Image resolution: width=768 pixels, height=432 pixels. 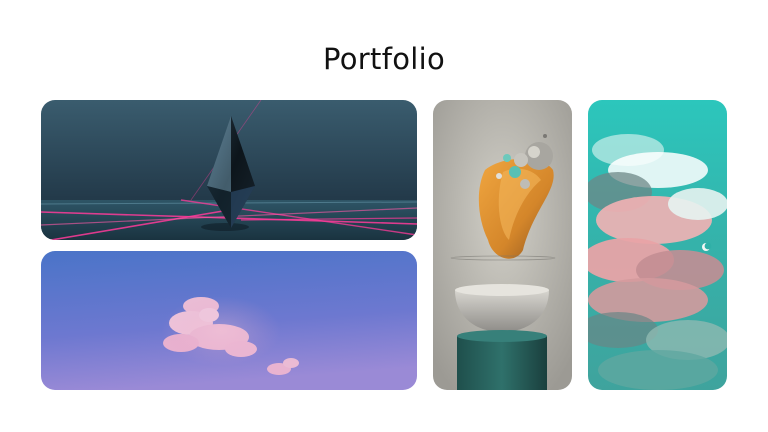 I want to click on 3d-sculpture-pedestal-image, so click(x=502, y=245).